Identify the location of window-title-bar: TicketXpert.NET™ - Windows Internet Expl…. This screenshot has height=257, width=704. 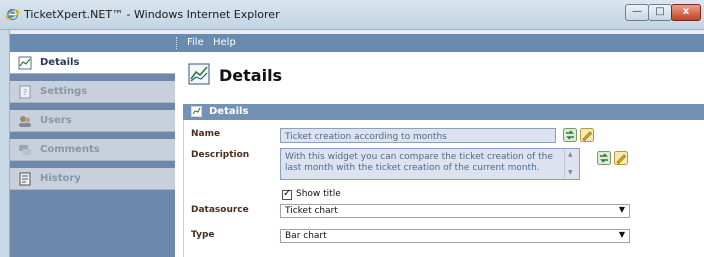
(352, 15).